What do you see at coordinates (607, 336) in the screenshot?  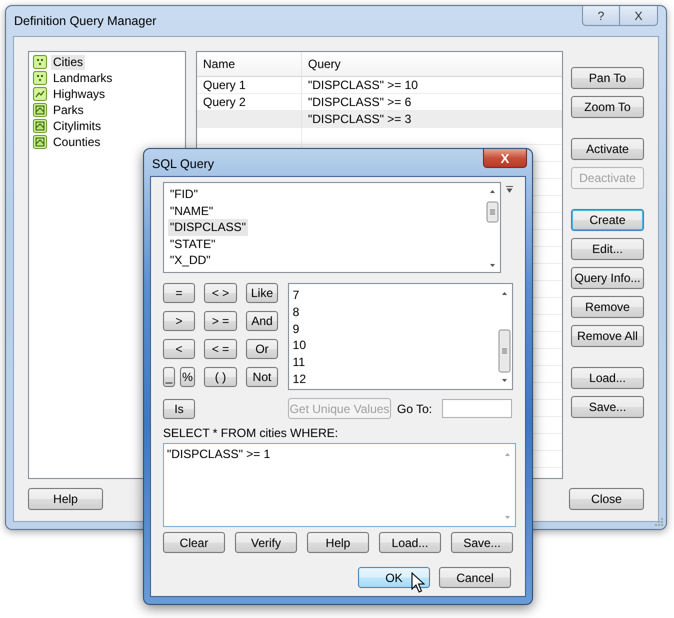 I see `action-button: Remove All` at bounding box center [607, 336].